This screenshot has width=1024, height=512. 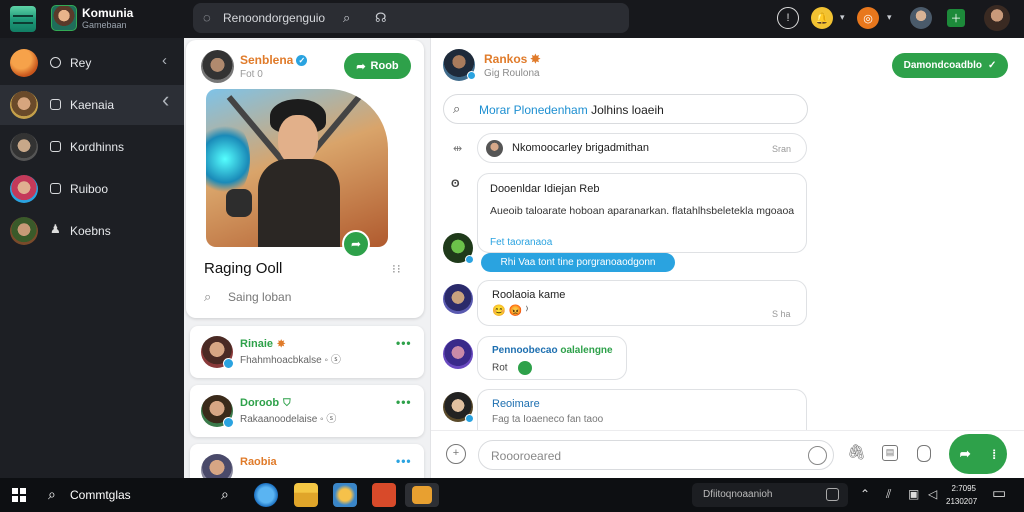 What do you see at coordinates (64, 18) in the screenshot?
I see `app-avatar` at bounding box center [64, 18].